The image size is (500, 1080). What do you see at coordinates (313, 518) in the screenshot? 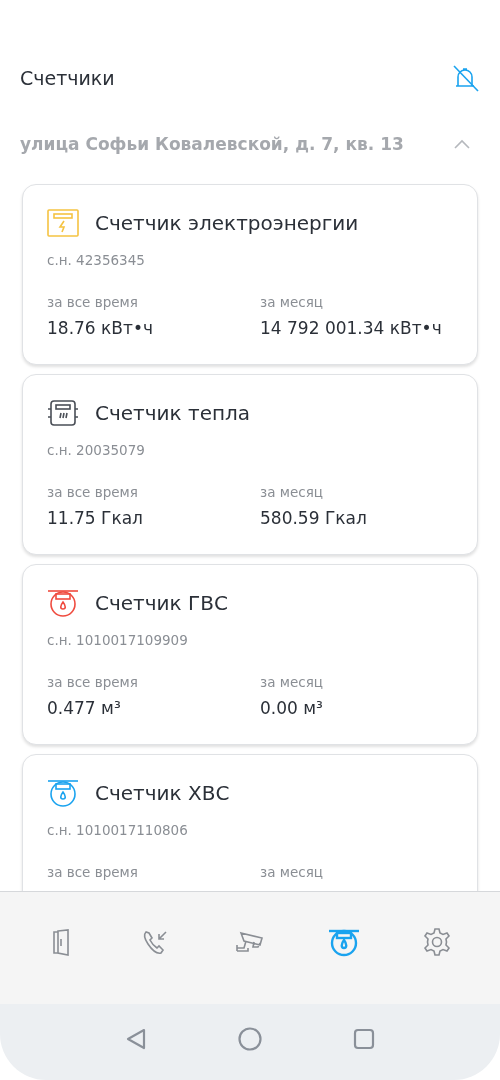
I see `reading-value: 580.59 Гкал` at bounding box center [313, 518].